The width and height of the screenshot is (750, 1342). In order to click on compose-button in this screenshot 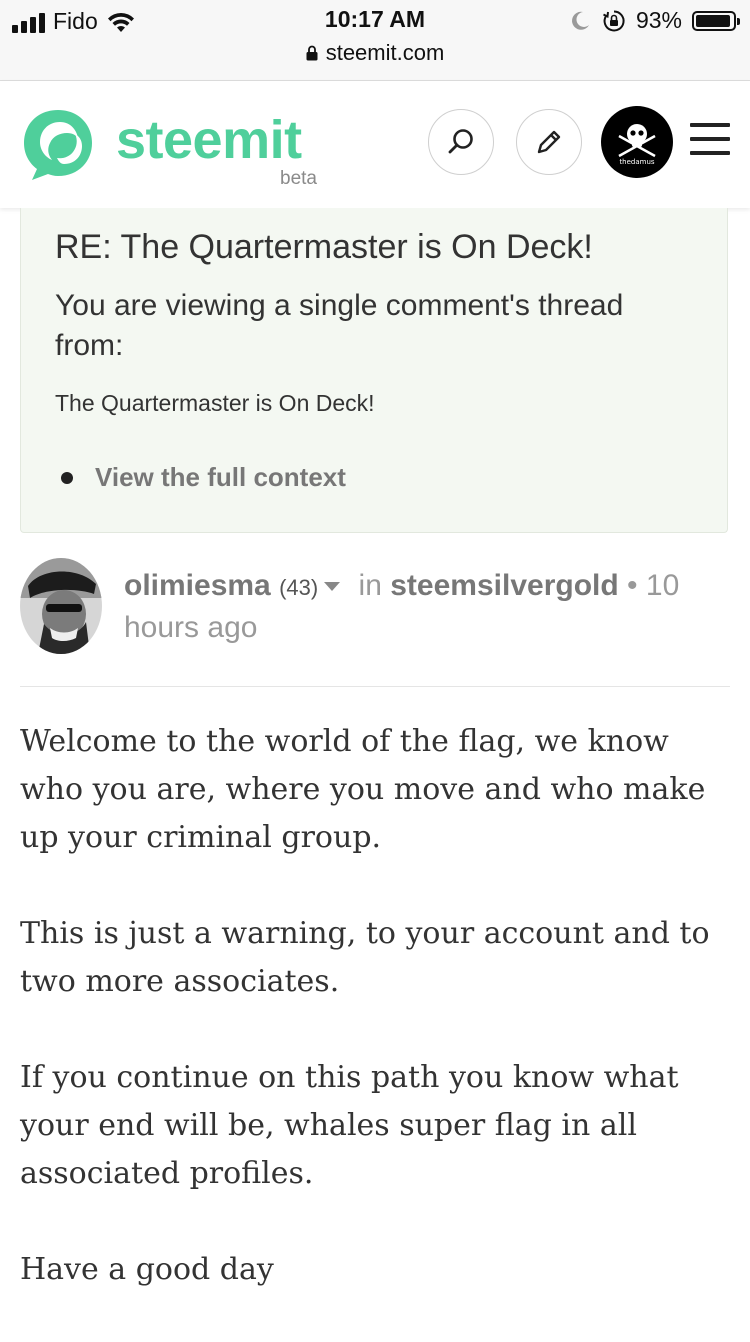, I will do `click(549, 142)`.